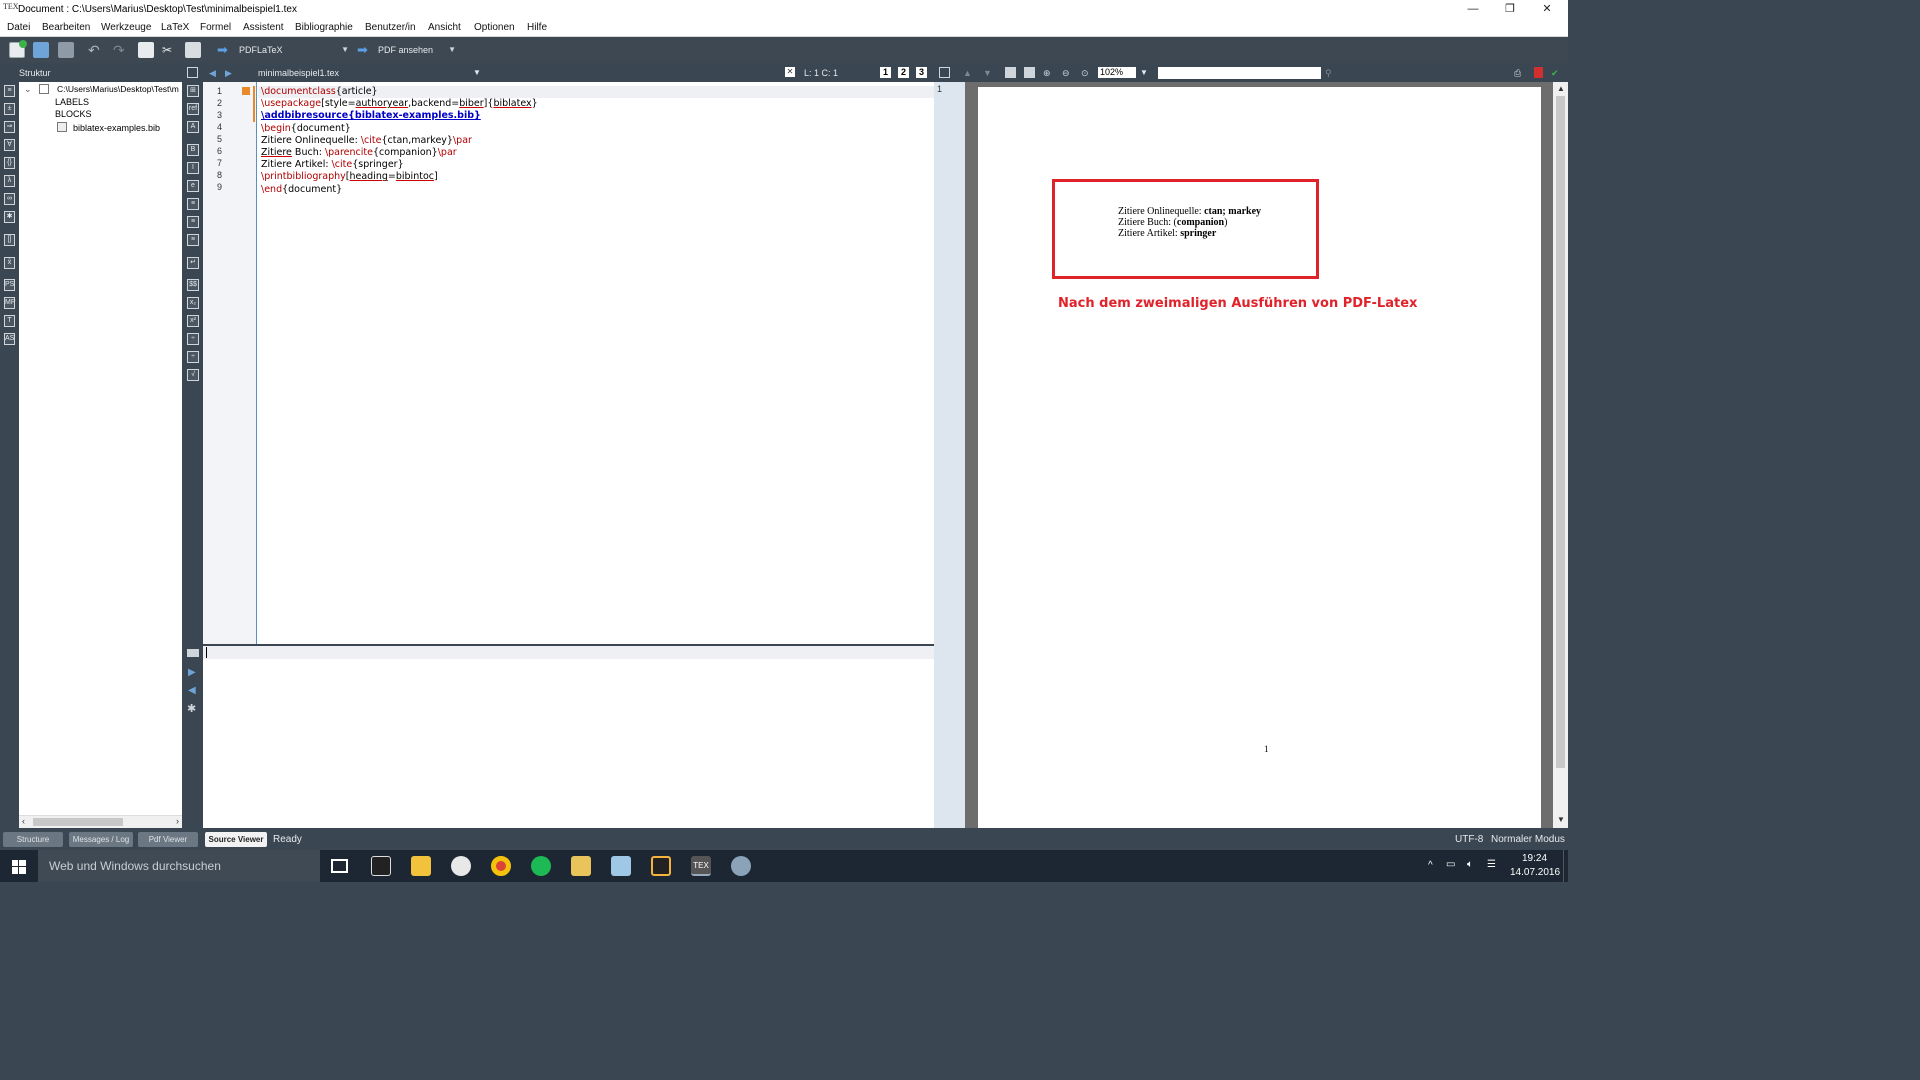  What do you see at coordinates (228, 73) in the screenshot?
I see `next-document-icon: ▶` at bounding box center [228, 73].